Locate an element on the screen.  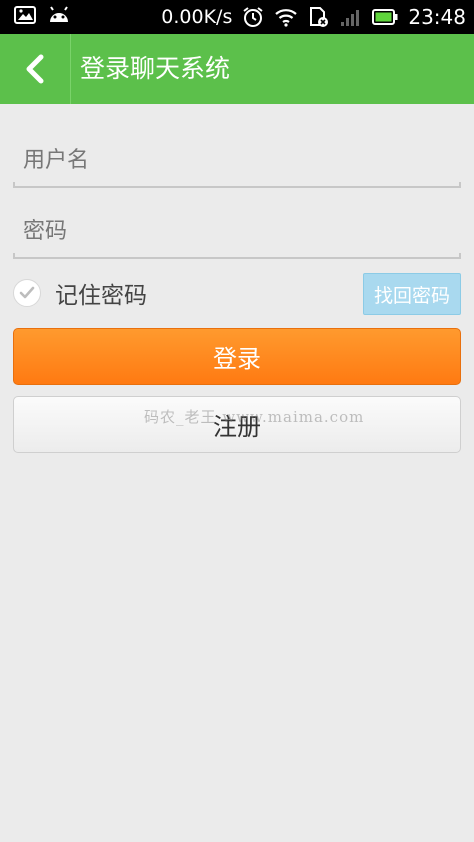
remember-password-label: 记住密码 is located at coordinates (101, 296).